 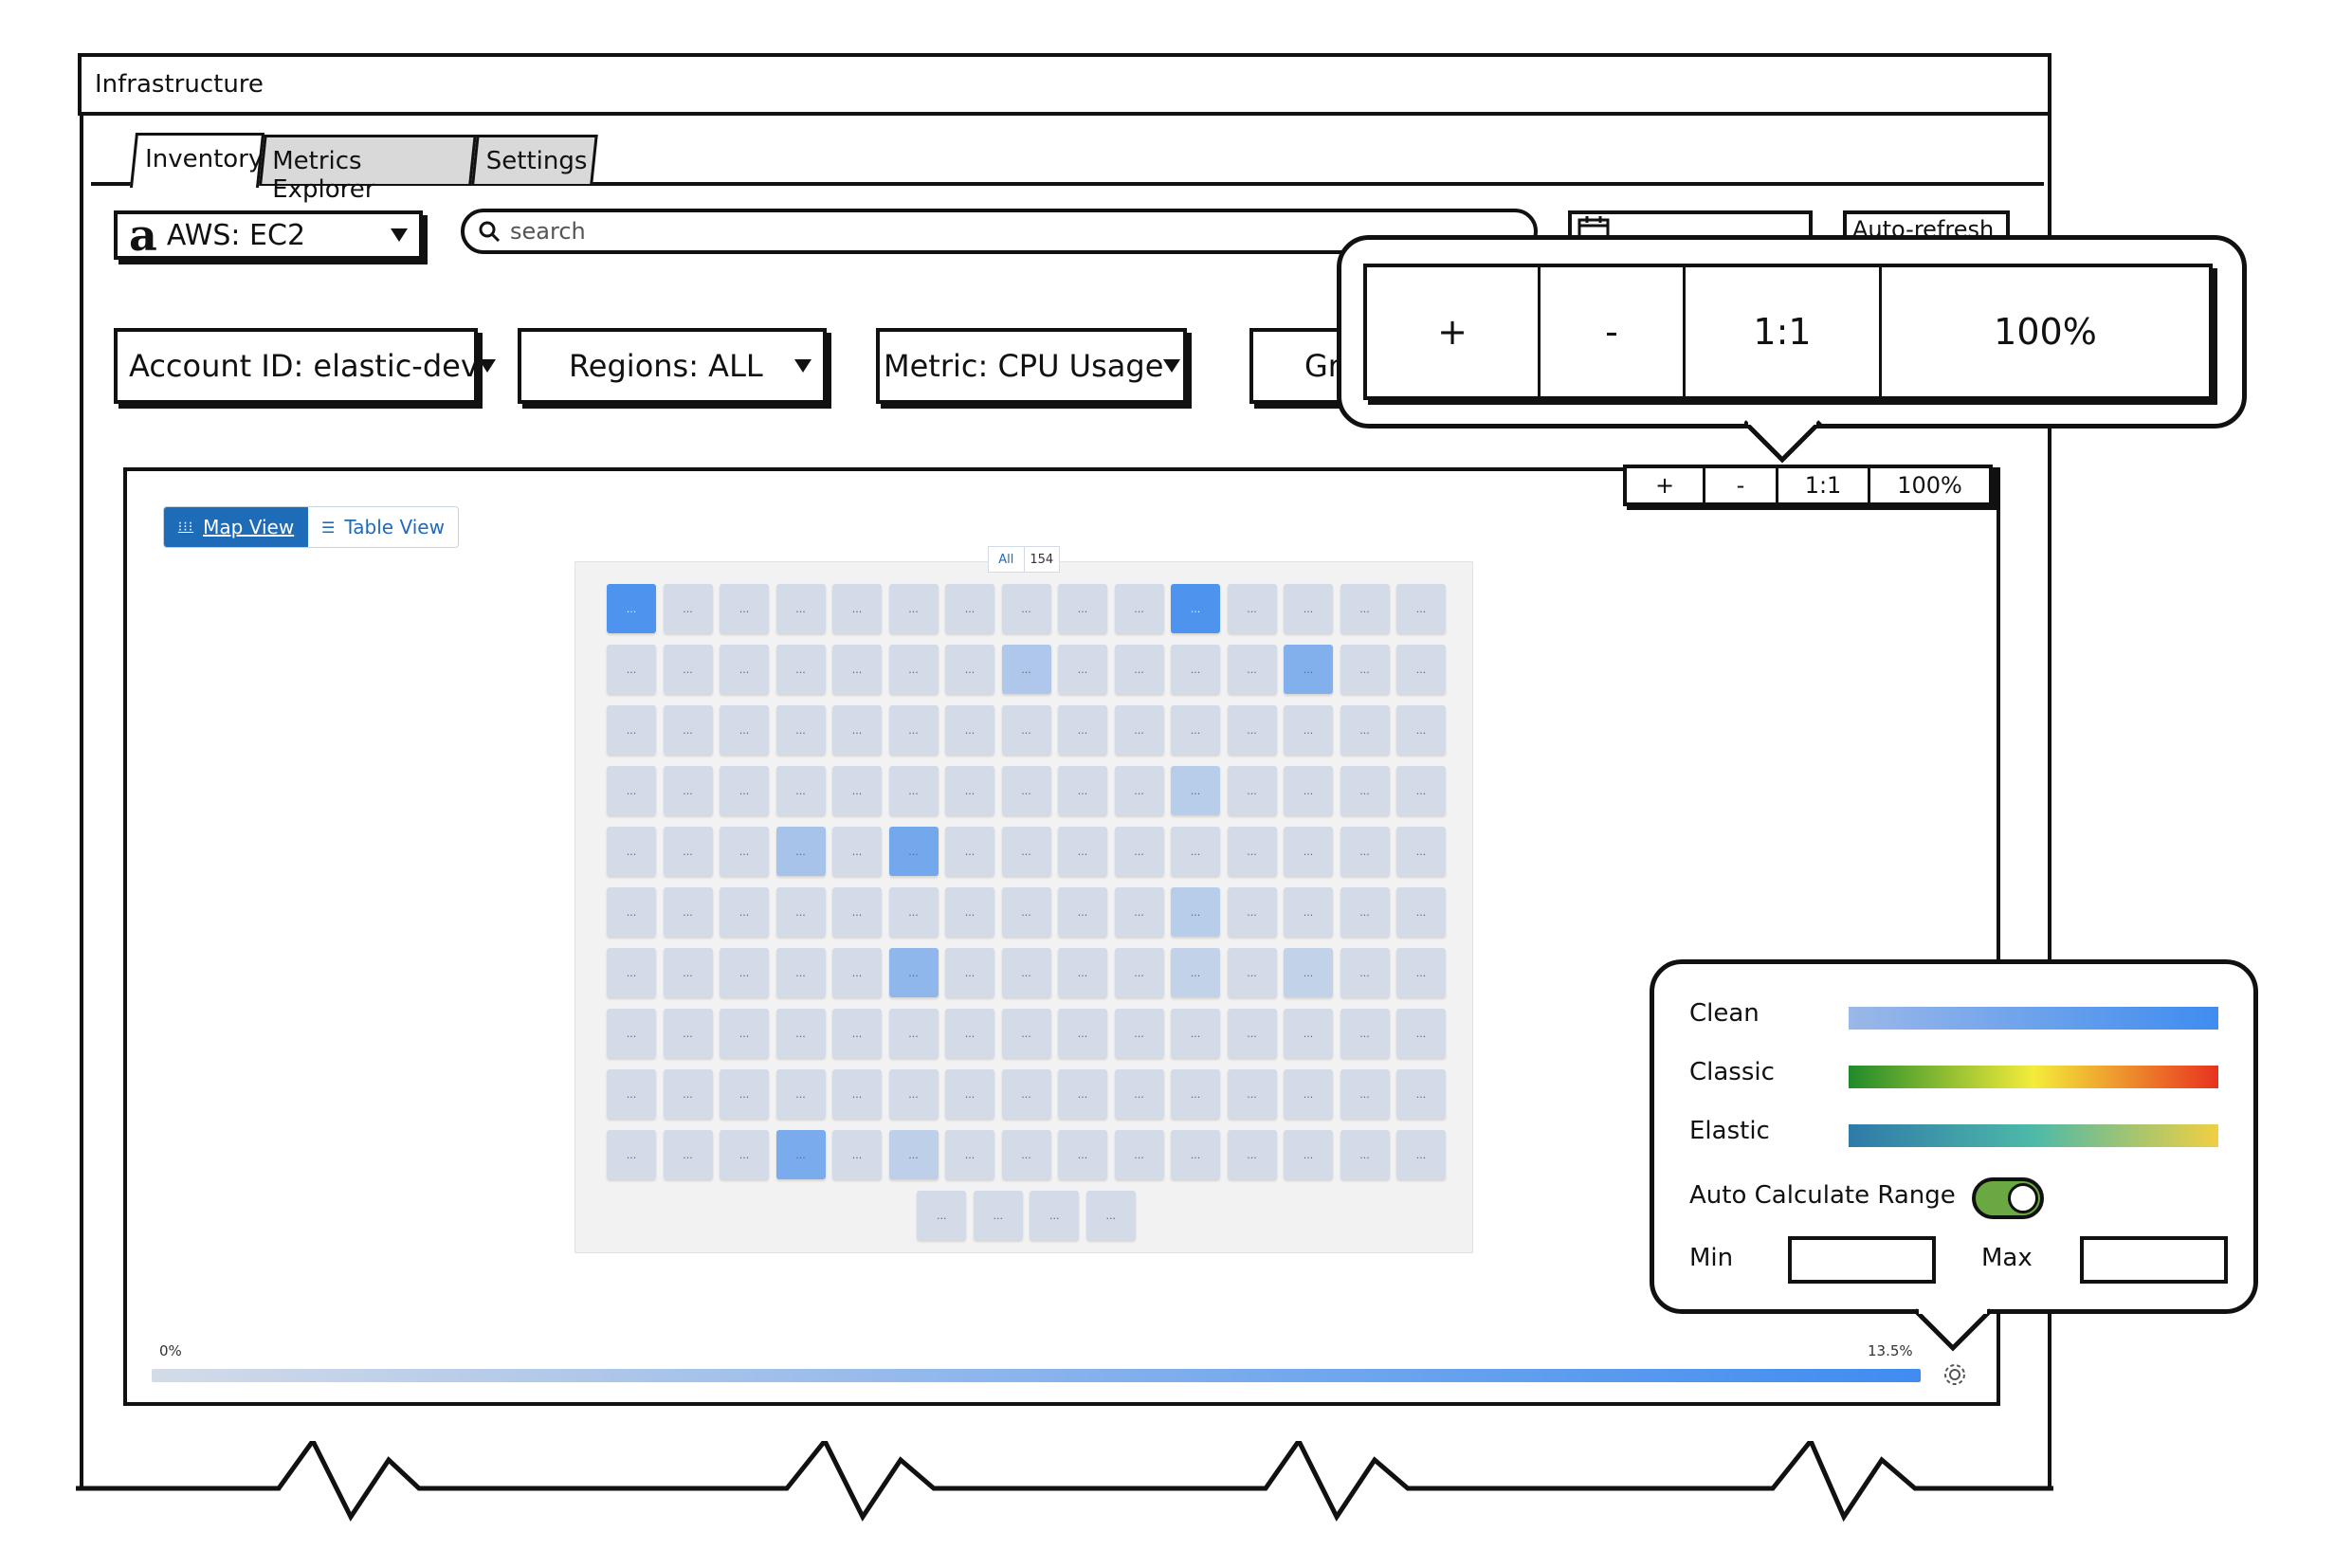 I want to click on tab-inventory: Inventory, so click(x=197, y=160).